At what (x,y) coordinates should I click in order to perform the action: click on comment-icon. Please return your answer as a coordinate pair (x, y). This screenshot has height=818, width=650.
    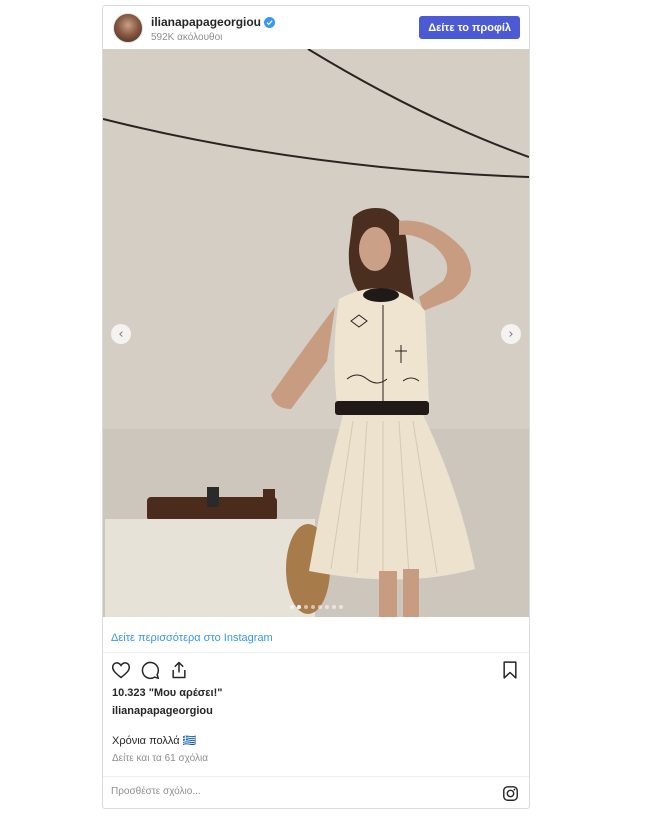
    Looking at the image, I should click on (150, 670).